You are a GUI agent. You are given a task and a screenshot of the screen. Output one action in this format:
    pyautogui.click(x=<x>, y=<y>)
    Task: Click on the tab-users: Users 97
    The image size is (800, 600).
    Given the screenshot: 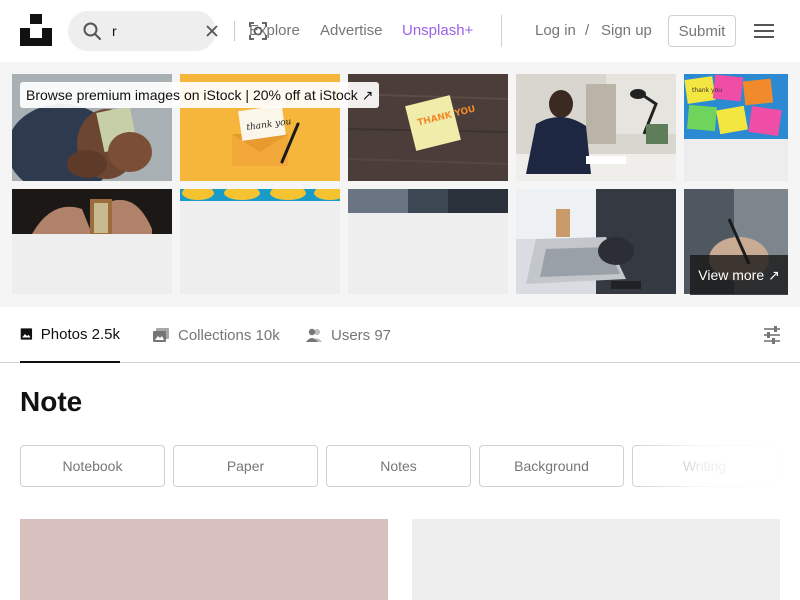 What is the action you would take?
    pyautogui.click(x=348, y=335)
    